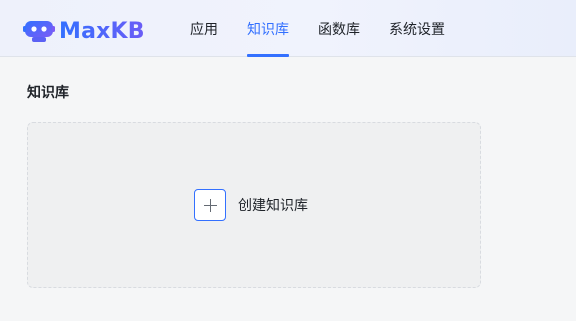 Image resolution: width=576 pixels, height=321 pixels. What do you see at coordinates (268, 28) in the screenshot?
I see `nav-tab-knowledge: 知识库` at bounding box center [268, 28].